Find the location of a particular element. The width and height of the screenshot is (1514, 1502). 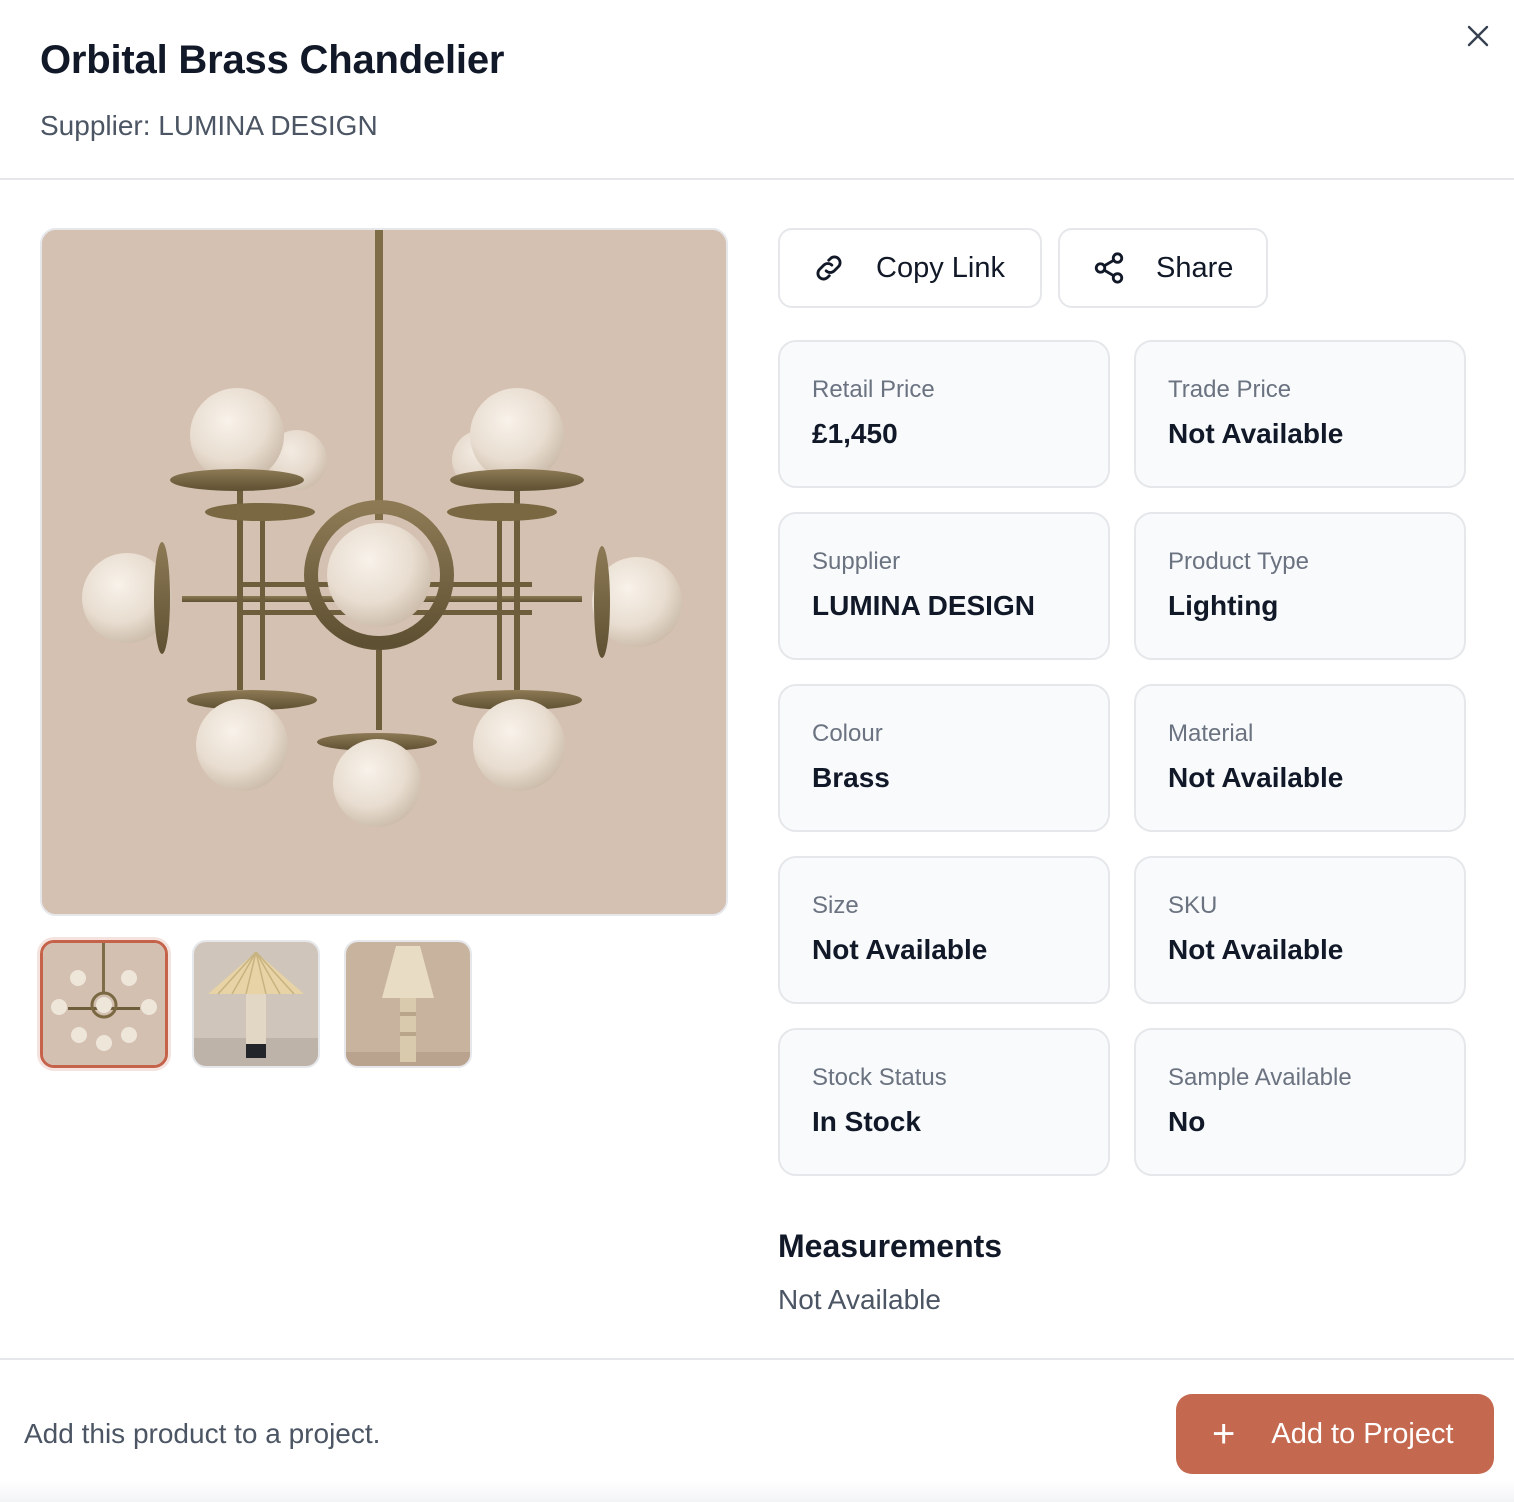

detail-value: Lighting is located at coordinates (1223, 605).